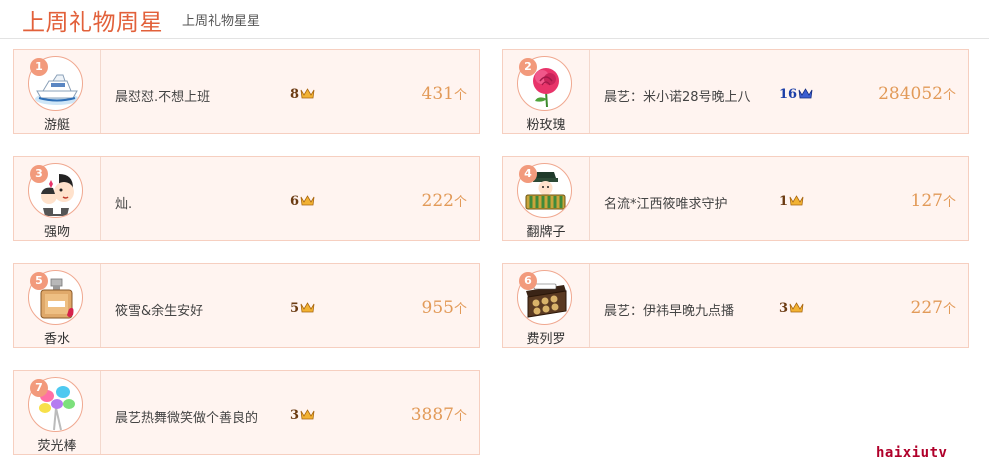  Describe the element at coordinates (92, 23) in the screenshot. I see `page-title: 上周礼物周星` at that location.